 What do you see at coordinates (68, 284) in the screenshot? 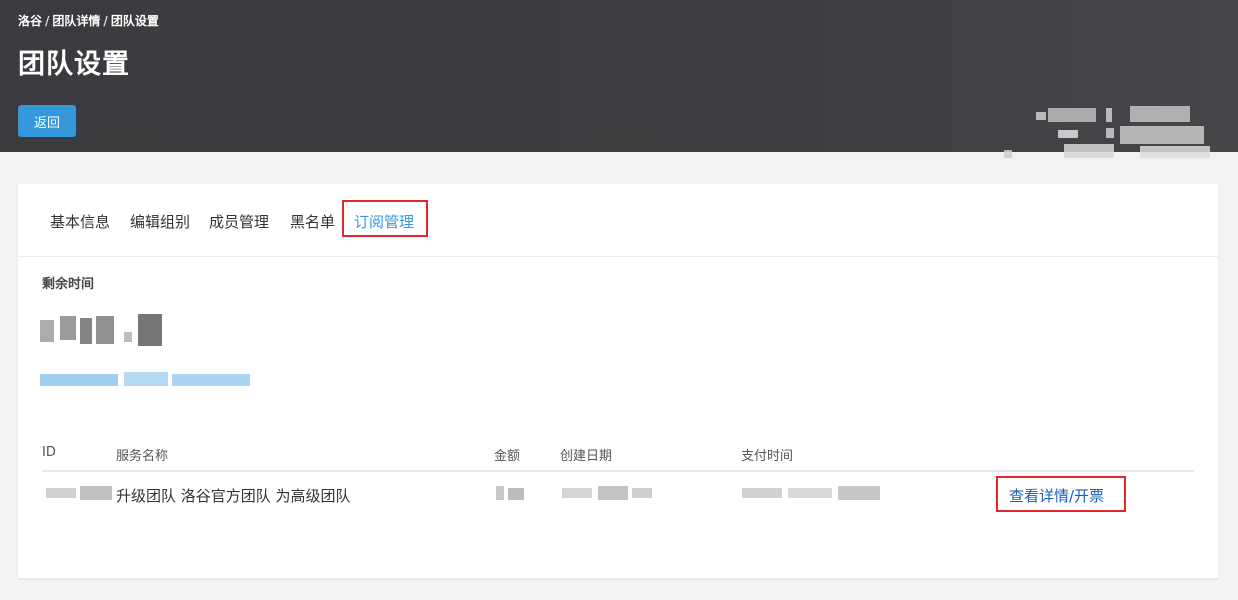
I see `remaining-time-label: 剩余时间` at bounding box center [68, 284].